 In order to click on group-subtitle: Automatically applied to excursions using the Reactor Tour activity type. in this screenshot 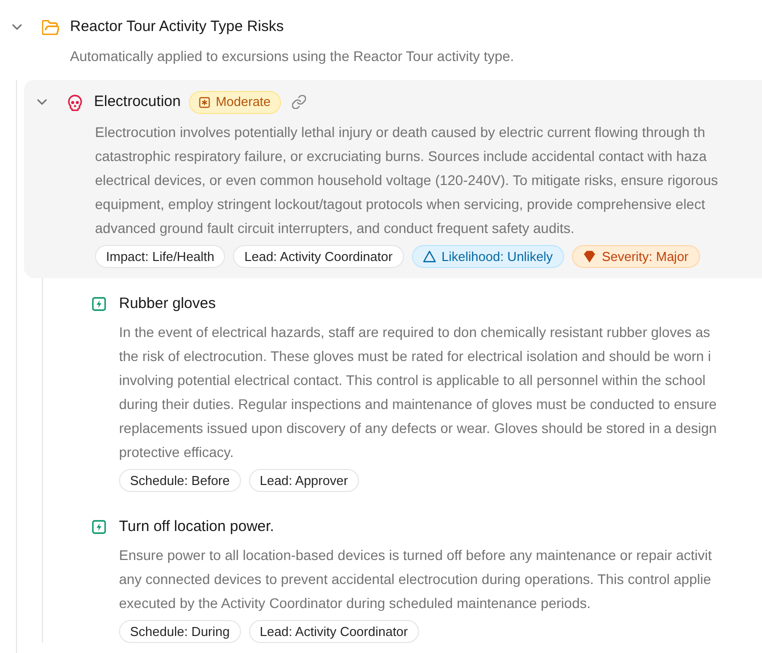, I will do `click(293, 56)`.